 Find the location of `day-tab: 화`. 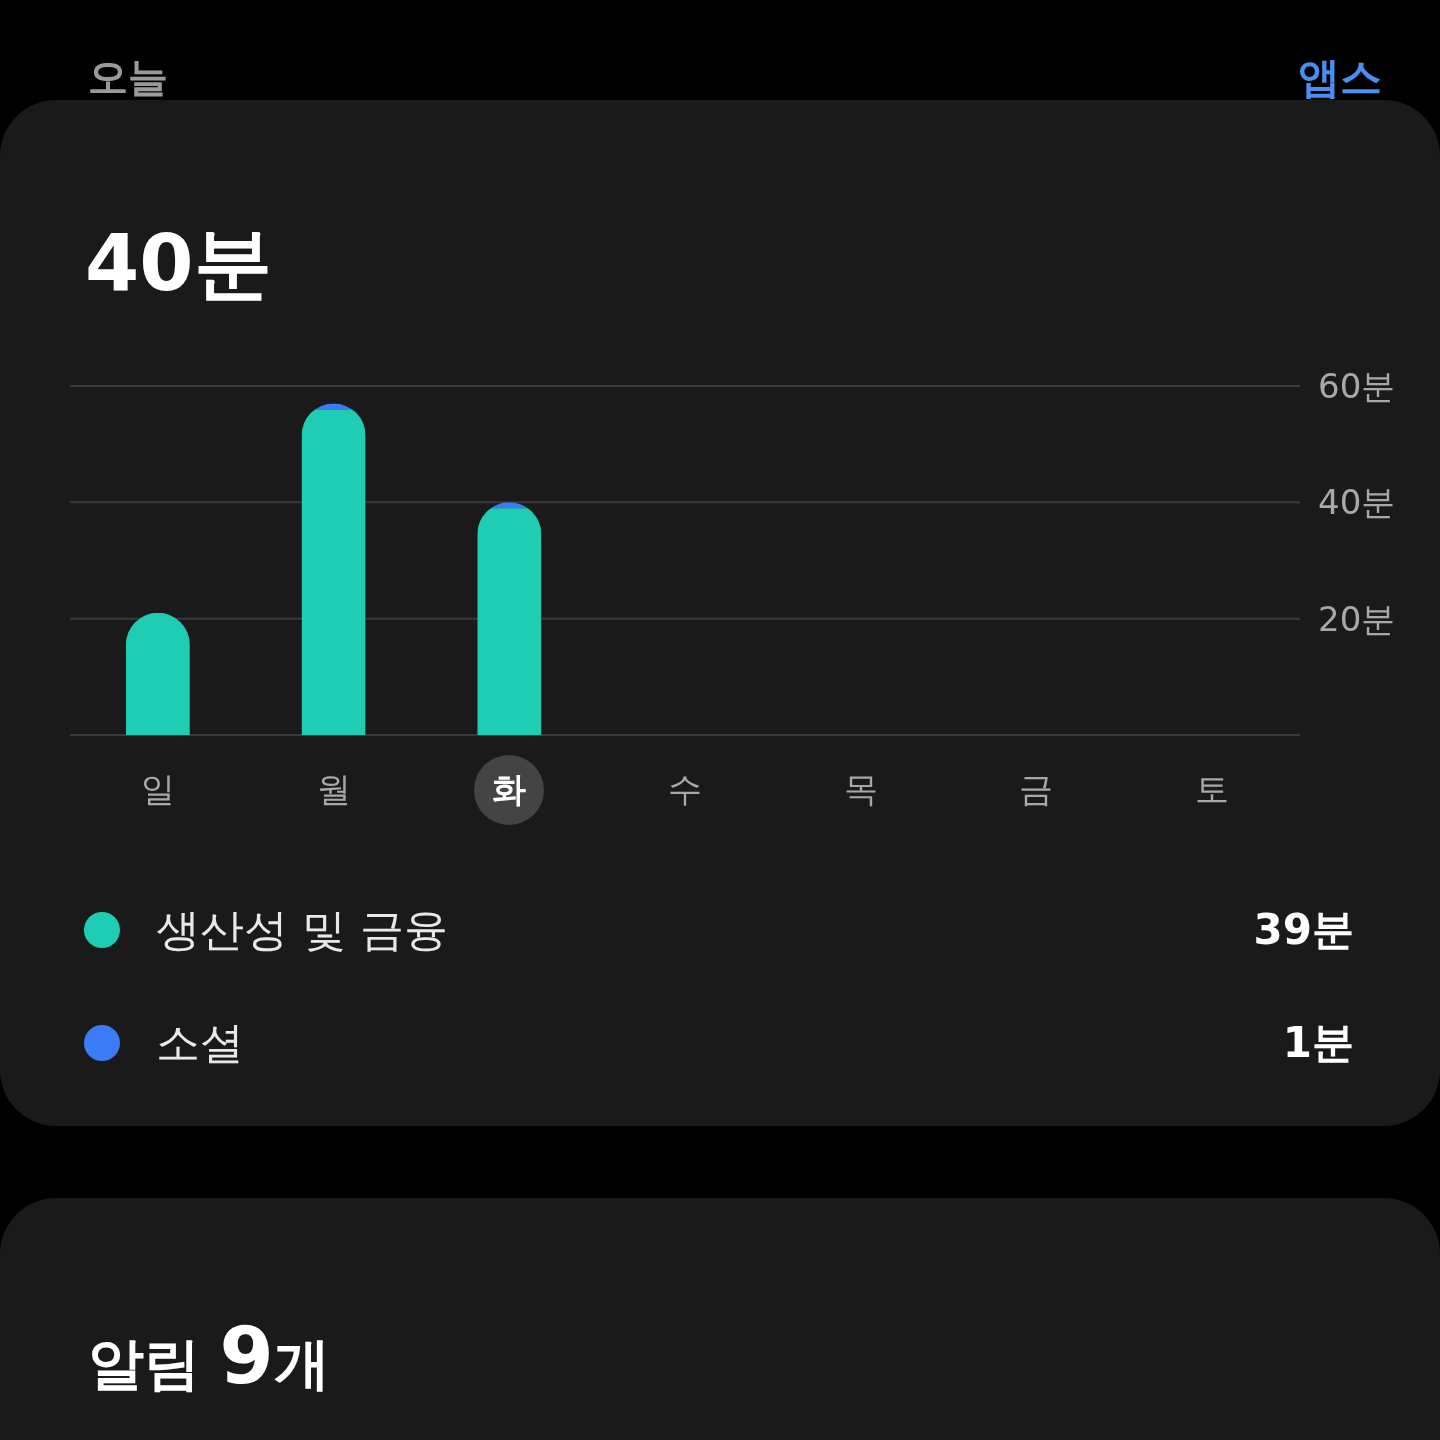

day-tab: 화 is located at coordinates (509, 790).